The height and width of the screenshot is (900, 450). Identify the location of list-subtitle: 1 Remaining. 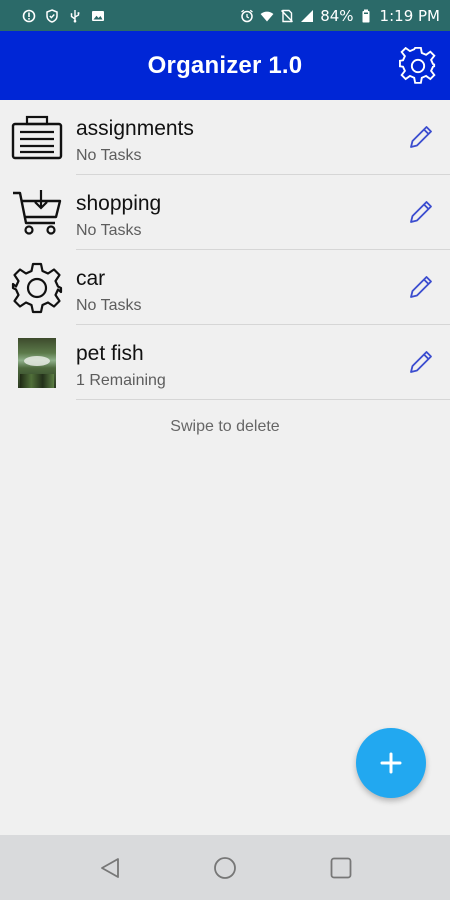
(121, 380).